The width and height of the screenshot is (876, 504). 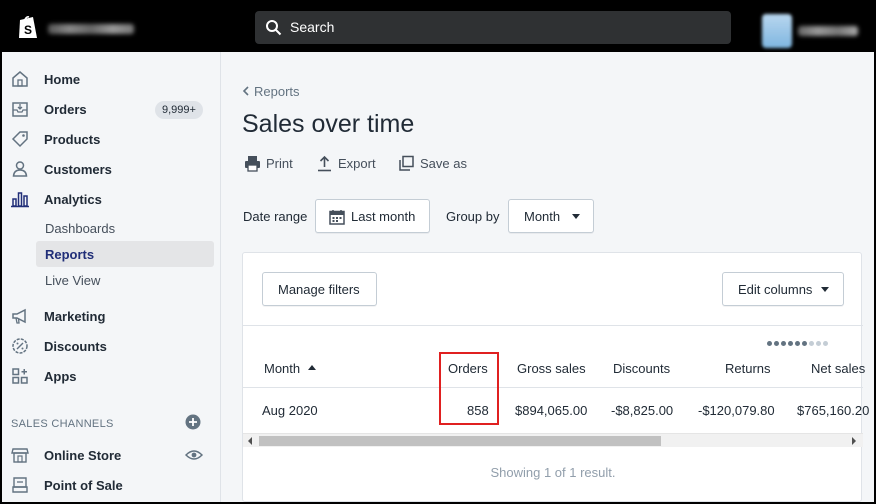 I want to click on top-bar: S Search, so click(x=438, y=27).